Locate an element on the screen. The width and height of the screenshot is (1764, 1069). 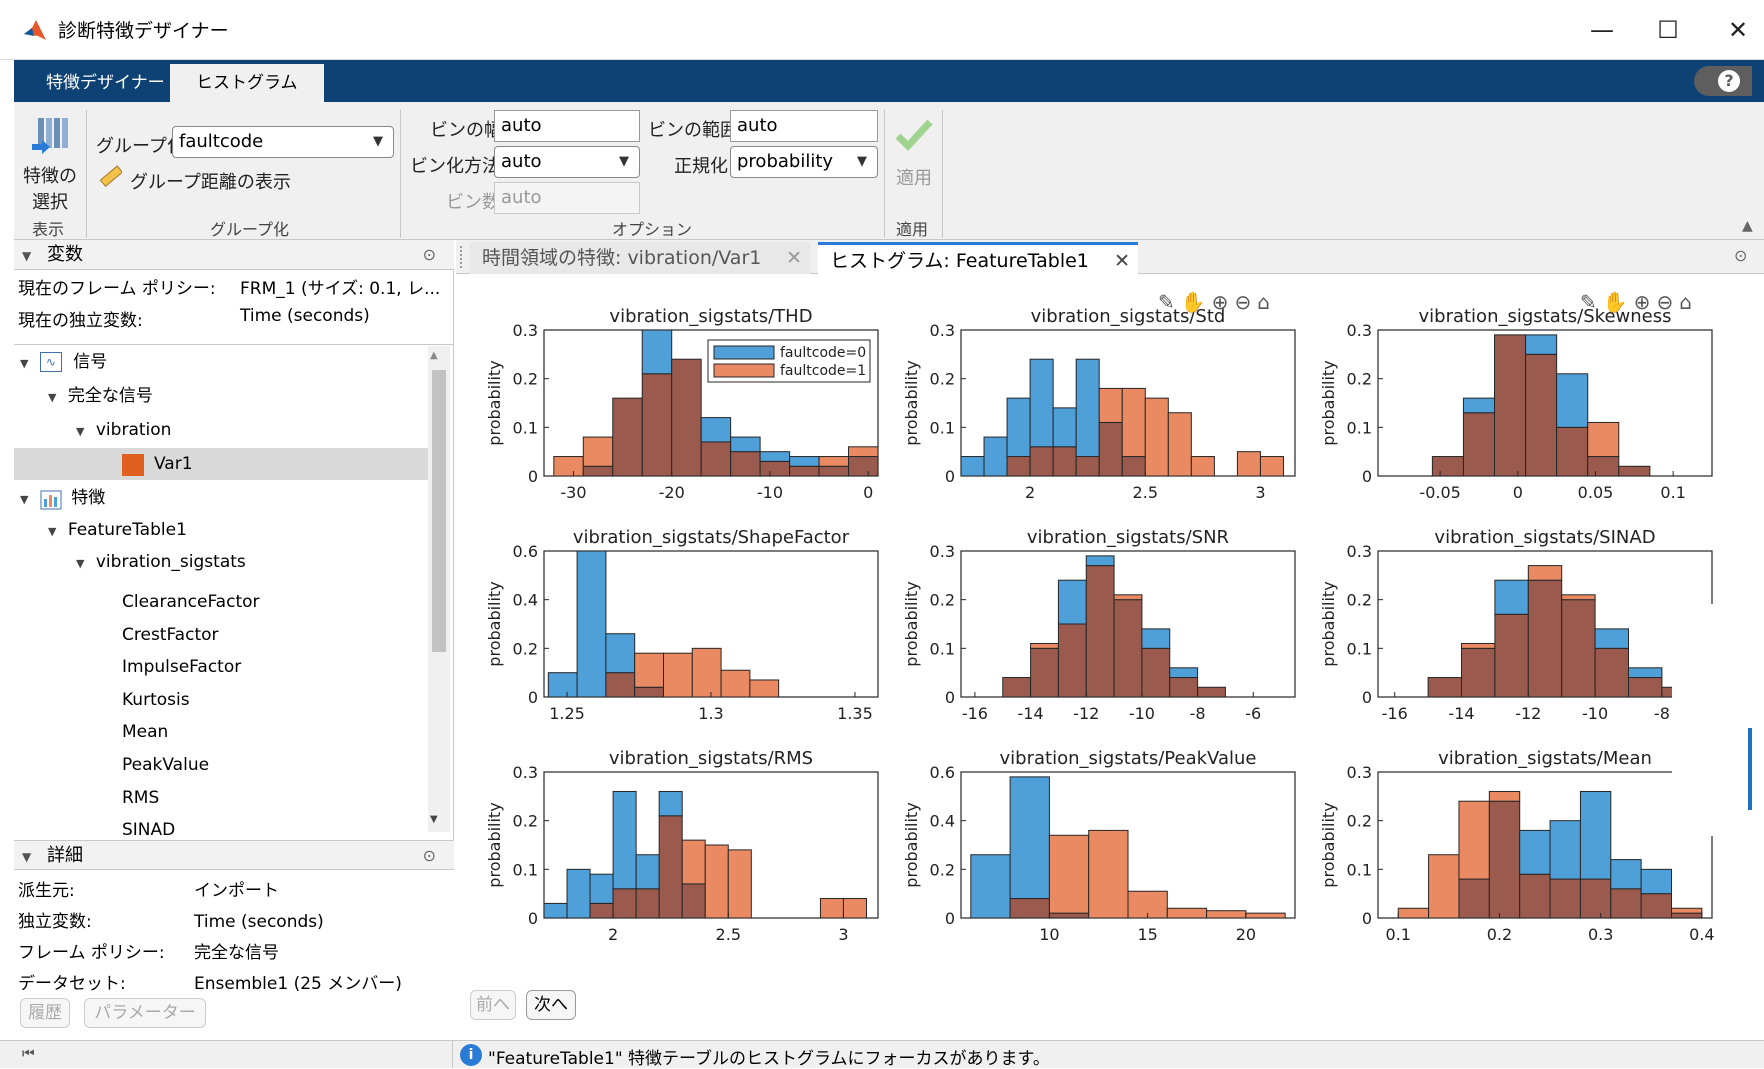
prev-button: 前へ is located at coordinates (493, 1005).